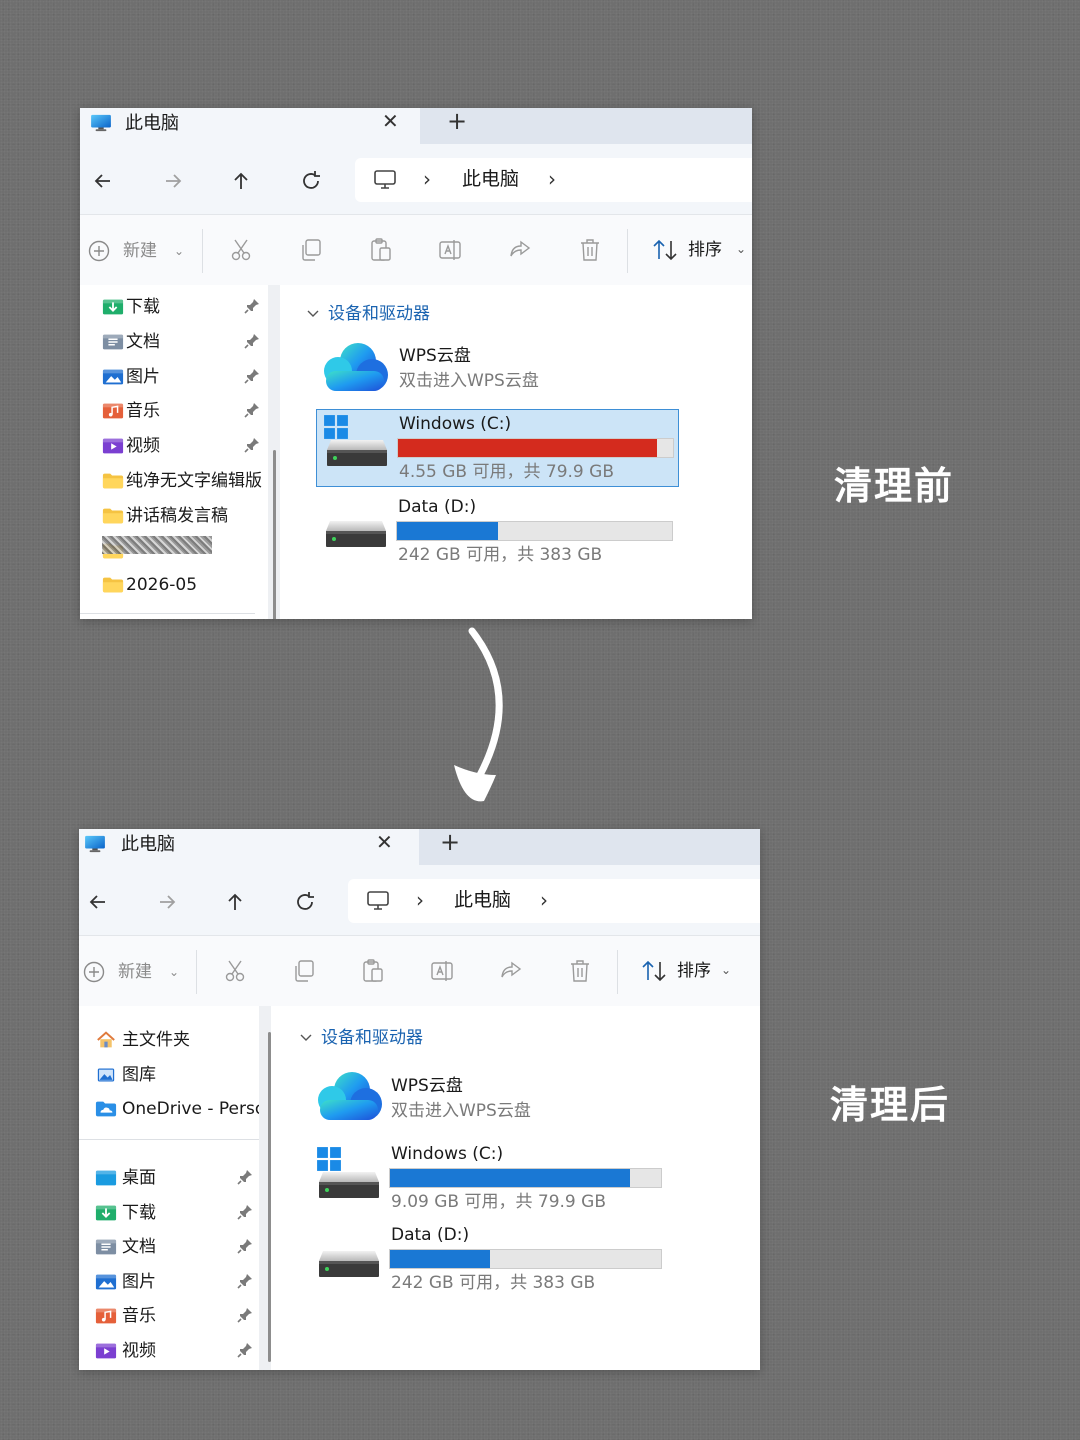 Image resolution: width=1080 pixels, height=1440 pixels. Describe the element at coordinates (169, 1178) in the screenshot. I see `sidebar-item: 桌面` at that location.